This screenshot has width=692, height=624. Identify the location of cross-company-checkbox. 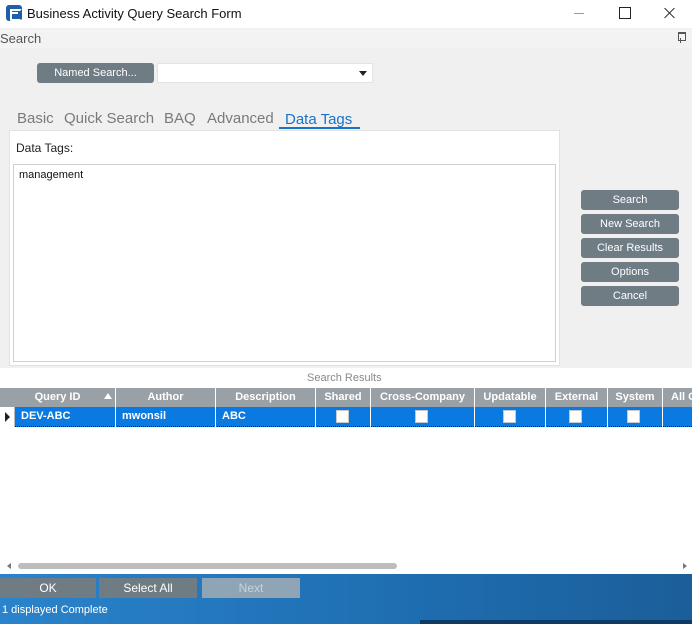
(421, 416).